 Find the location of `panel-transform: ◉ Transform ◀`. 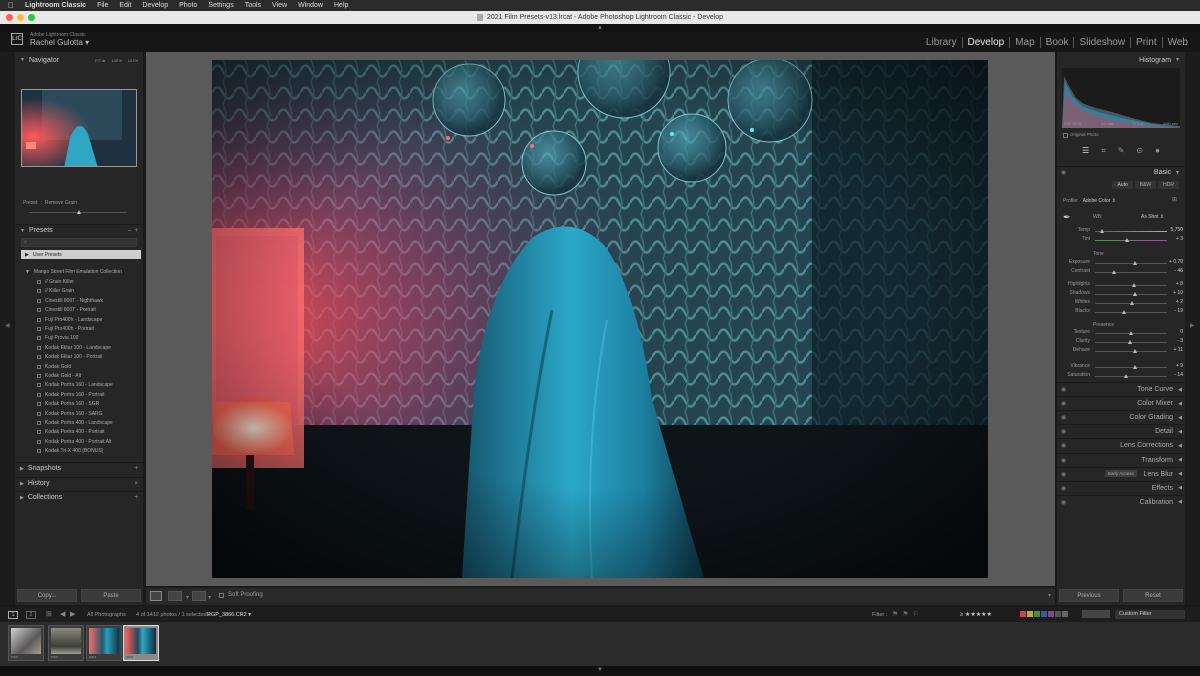

panel-transform: ◉ Transform ◀ is located at coordinates (1121, 459).